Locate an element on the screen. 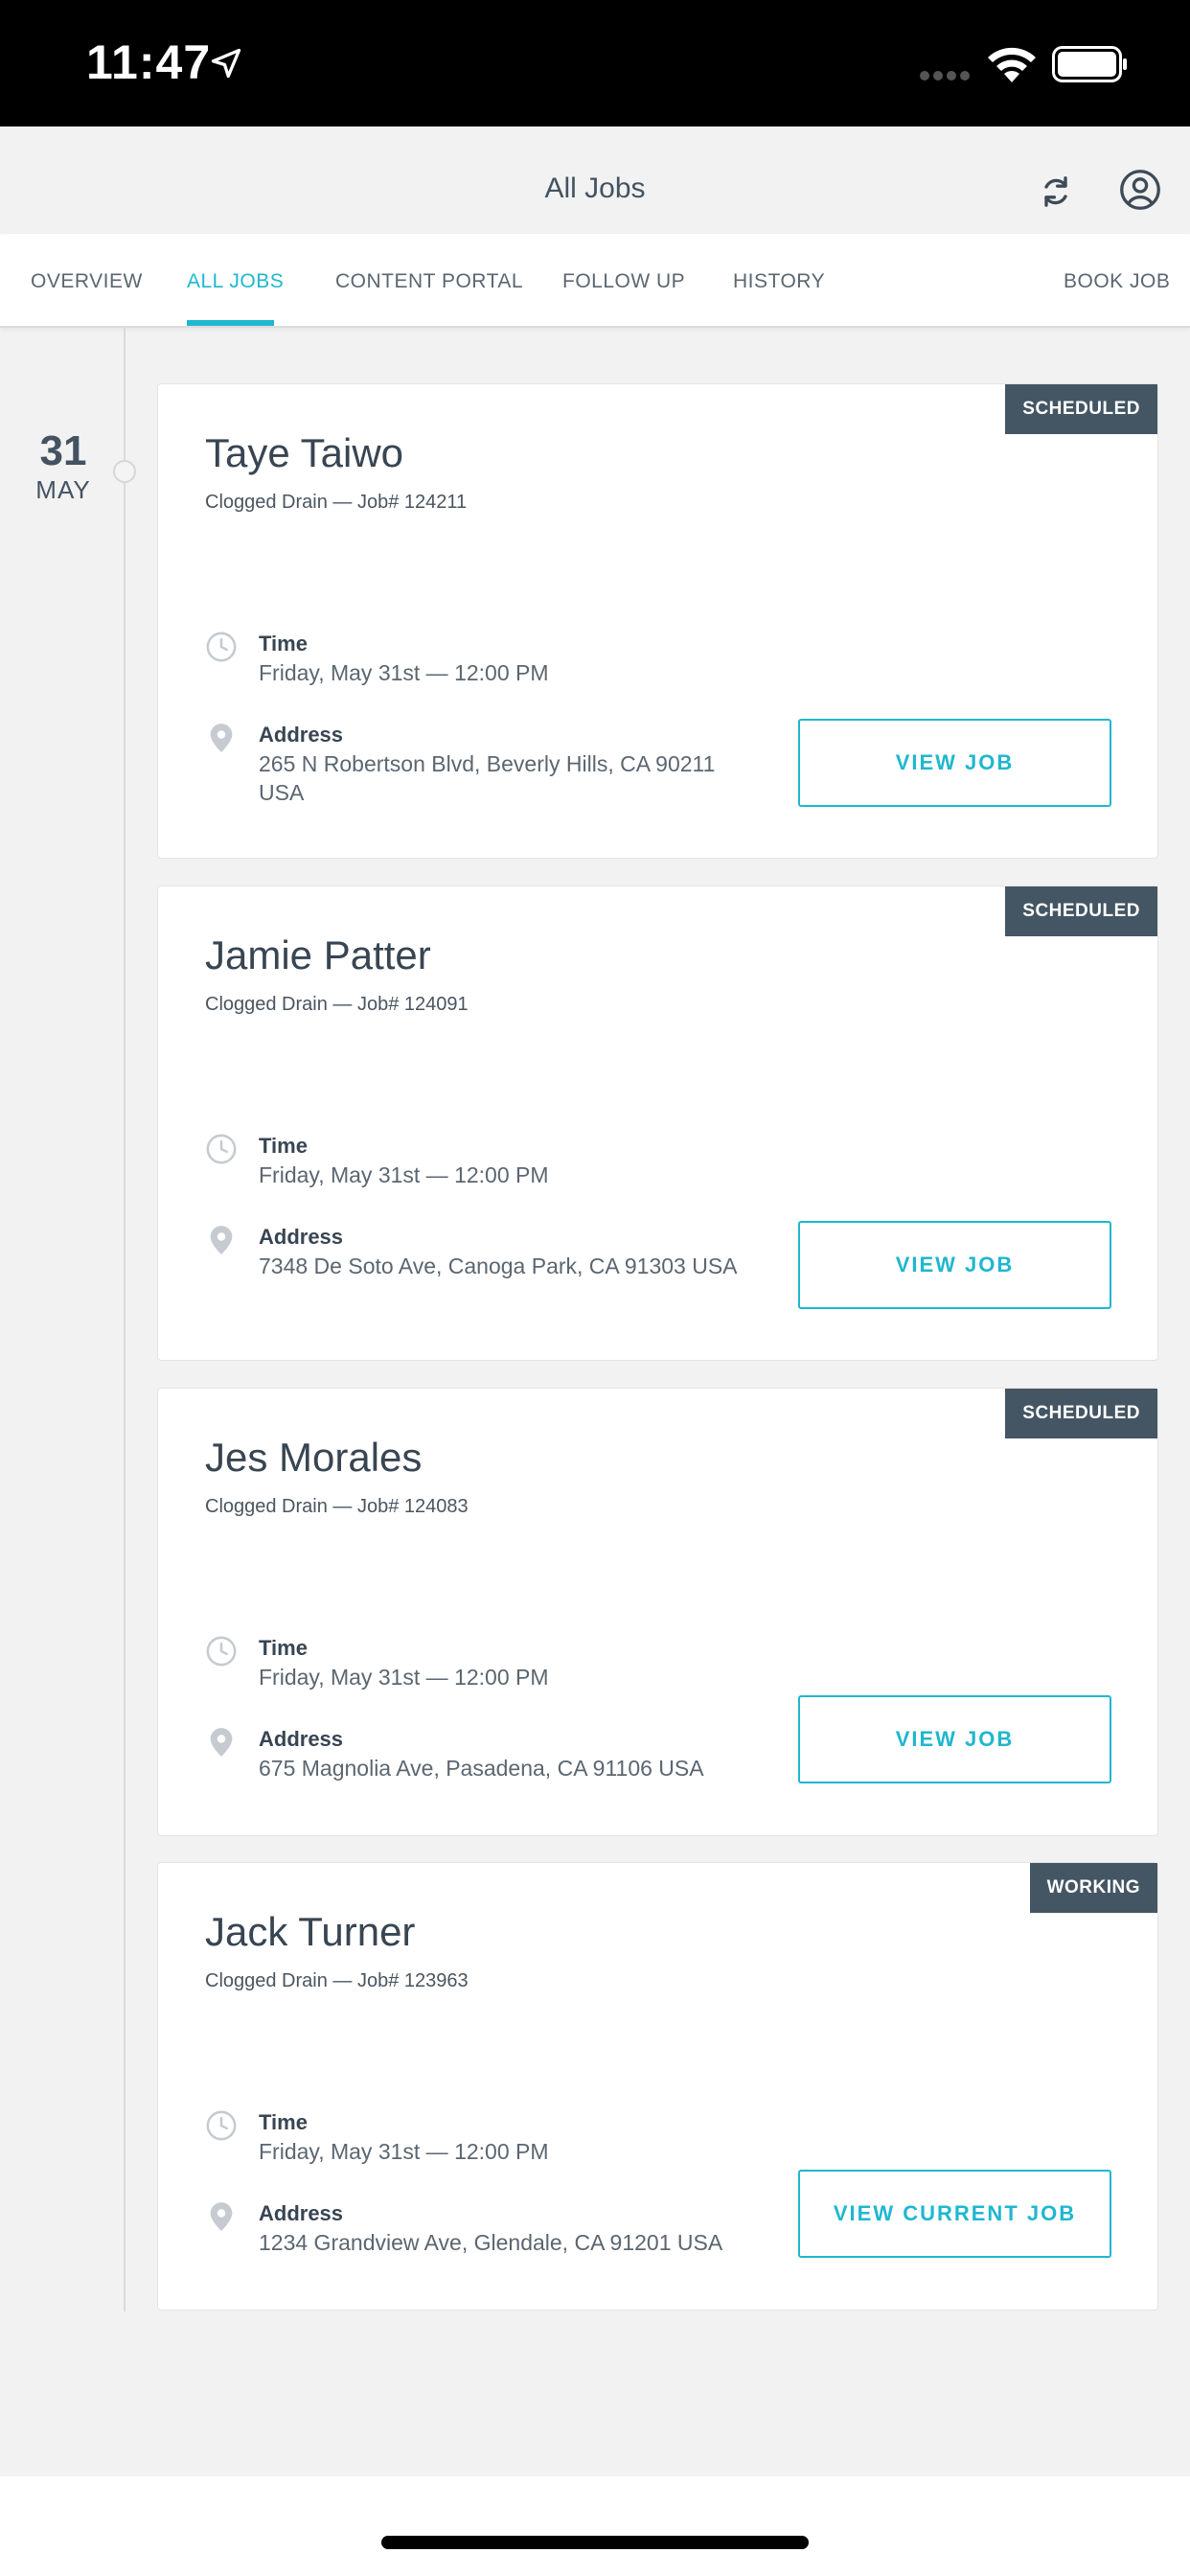 The image size is (1190, 2576). page-title: All Jobs is located at coordinates (595, 188).